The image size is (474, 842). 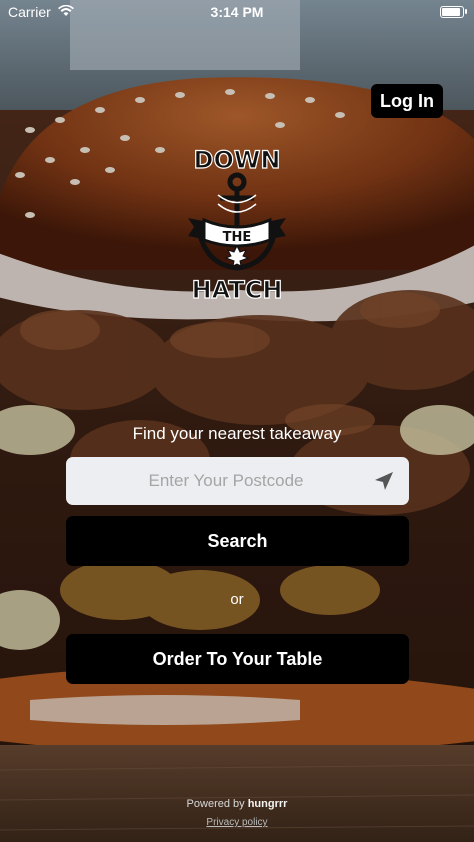 What do you see at coordinates (451, 12) in the screenshot?
I see `battery-fill` at bounding box center [451, 12].